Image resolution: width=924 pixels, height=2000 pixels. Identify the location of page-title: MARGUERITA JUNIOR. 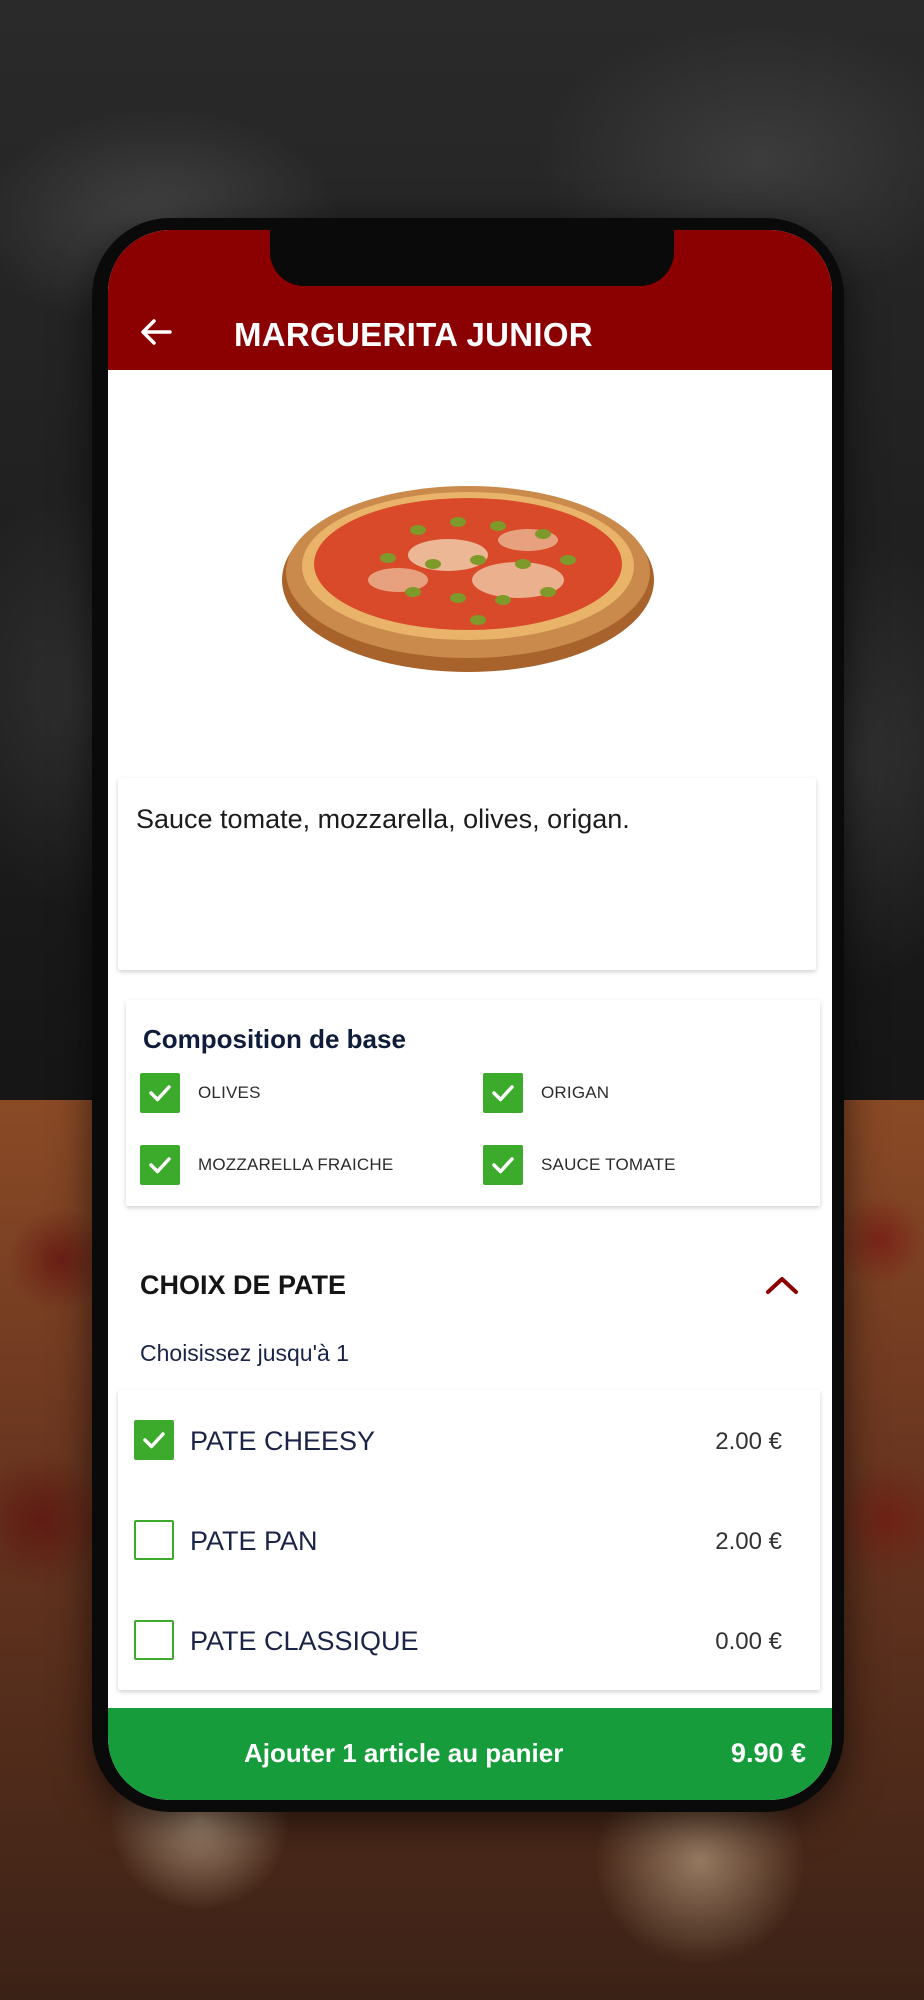
(413, 334).